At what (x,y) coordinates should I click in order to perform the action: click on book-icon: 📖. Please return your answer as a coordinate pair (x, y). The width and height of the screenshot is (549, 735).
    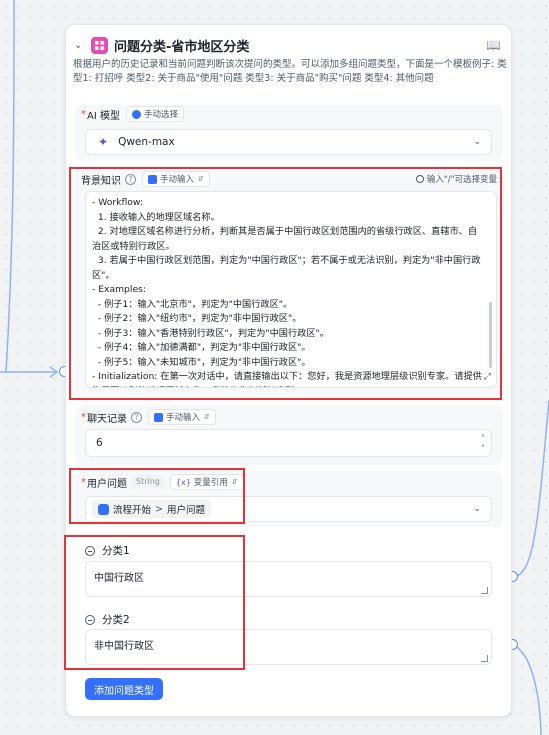
    Looking at the image, I should click on (493, 45).